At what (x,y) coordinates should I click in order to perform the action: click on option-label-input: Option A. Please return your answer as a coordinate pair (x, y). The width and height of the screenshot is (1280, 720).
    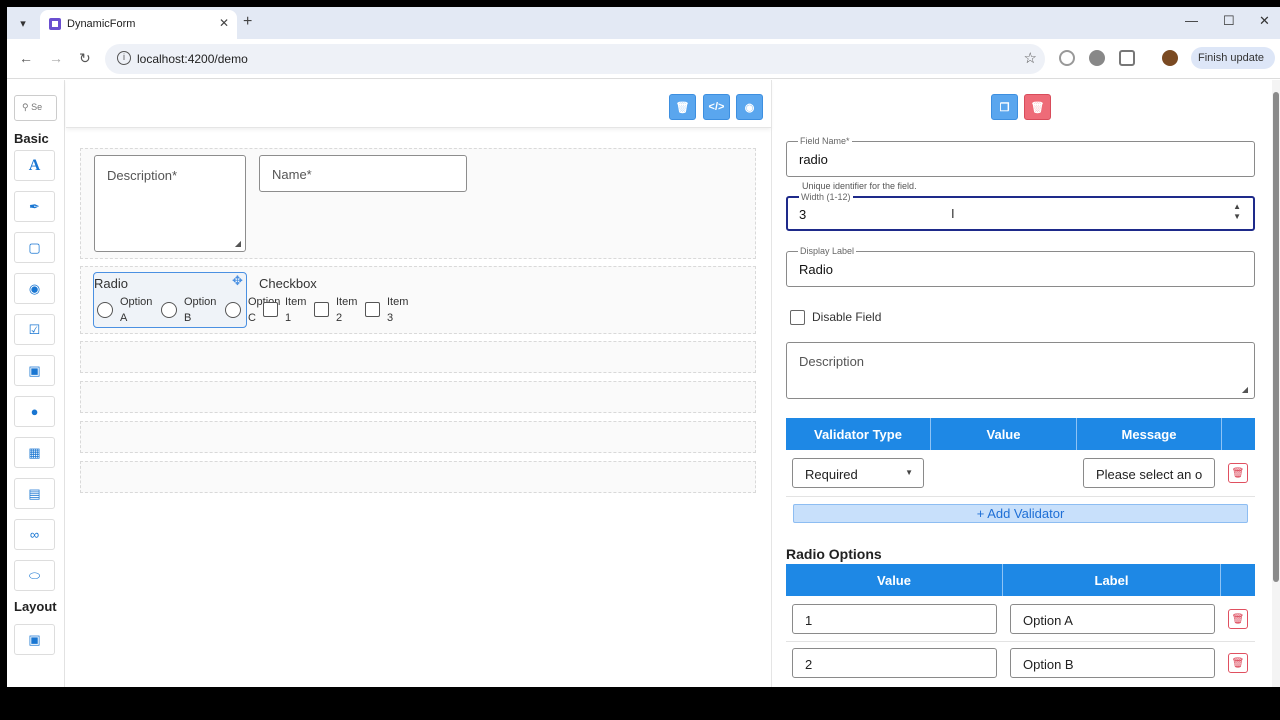
    Looking at the image, I should click on (1112, 619).